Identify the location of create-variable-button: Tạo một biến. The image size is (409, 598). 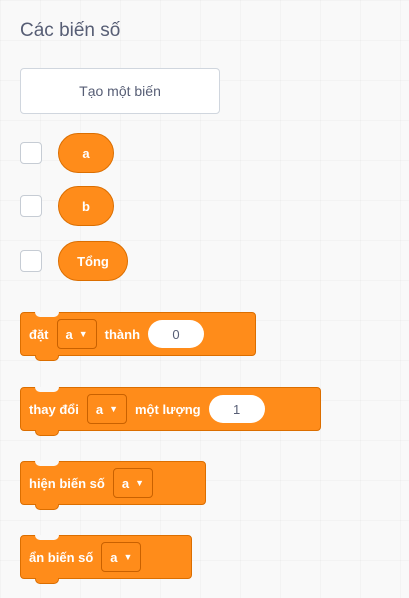
(120, 91).